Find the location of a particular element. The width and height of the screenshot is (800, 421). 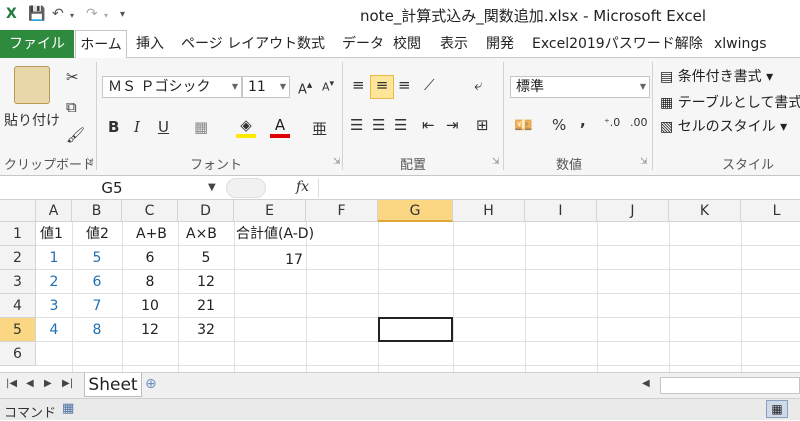

formula-bar-splitter is located at coordinates (246, 188).